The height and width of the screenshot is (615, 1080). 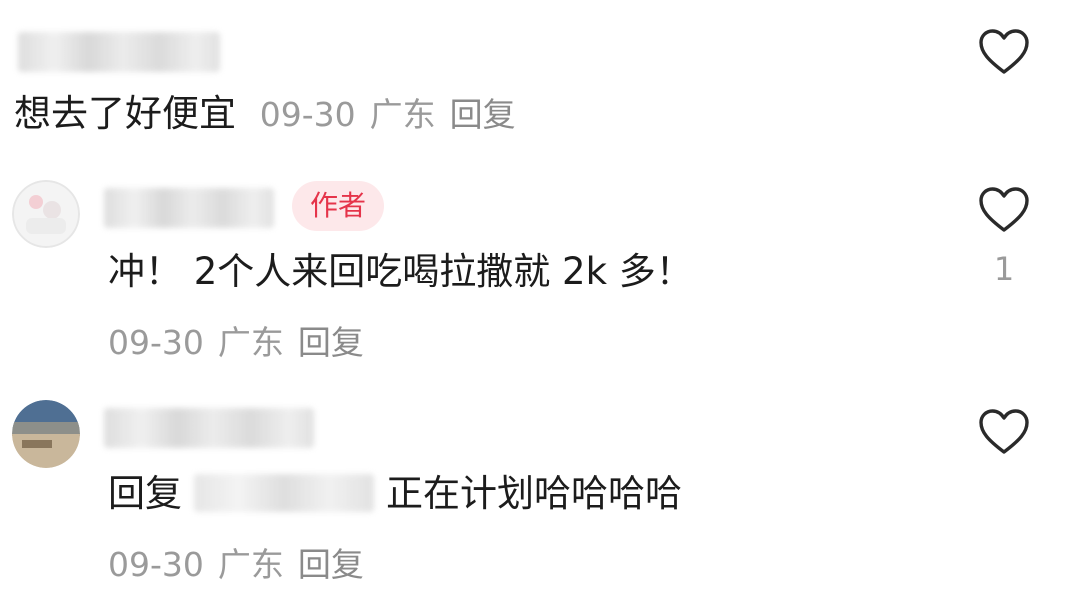 I want to click on like-button, so click(x=1004, y=432).